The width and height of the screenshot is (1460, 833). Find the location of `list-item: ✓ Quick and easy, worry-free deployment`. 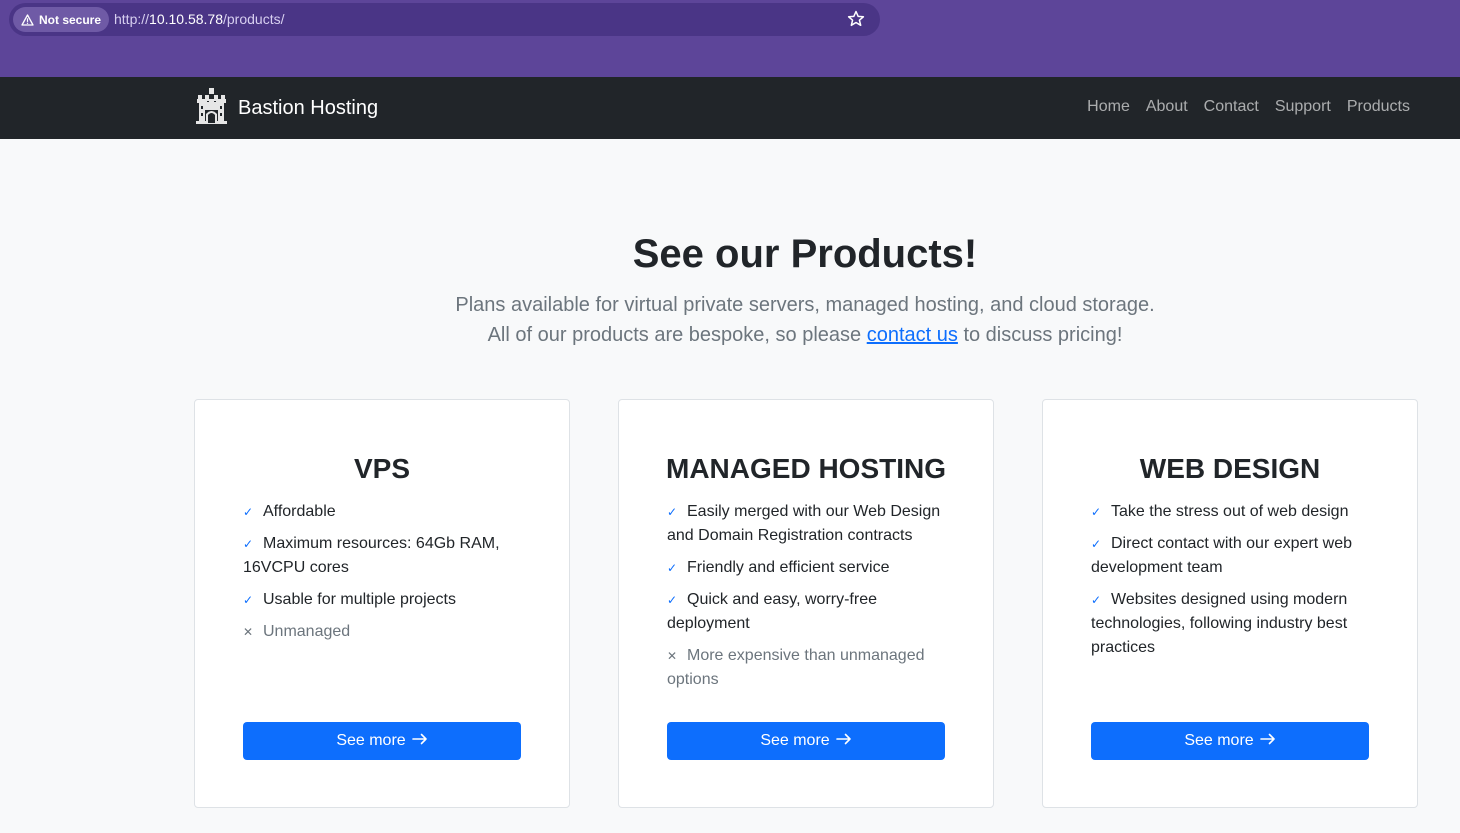

list-item: ✓ Quick and easy, worry-free deployment is located at coordinates (807, 612).